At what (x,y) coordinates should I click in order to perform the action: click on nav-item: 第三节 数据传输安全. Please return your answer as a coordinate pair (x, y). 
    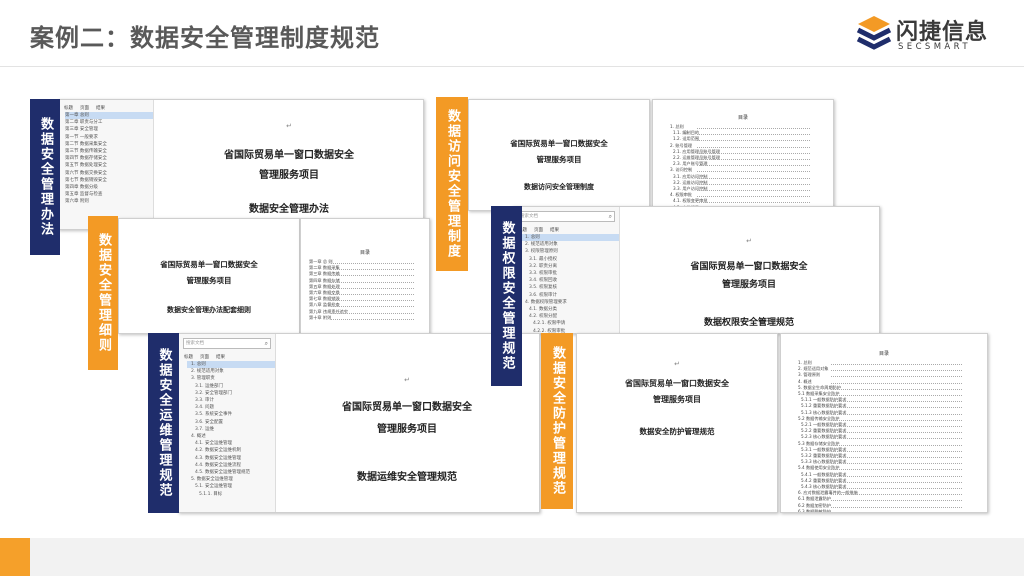
    Looking at the image, I should click on (109, 151).